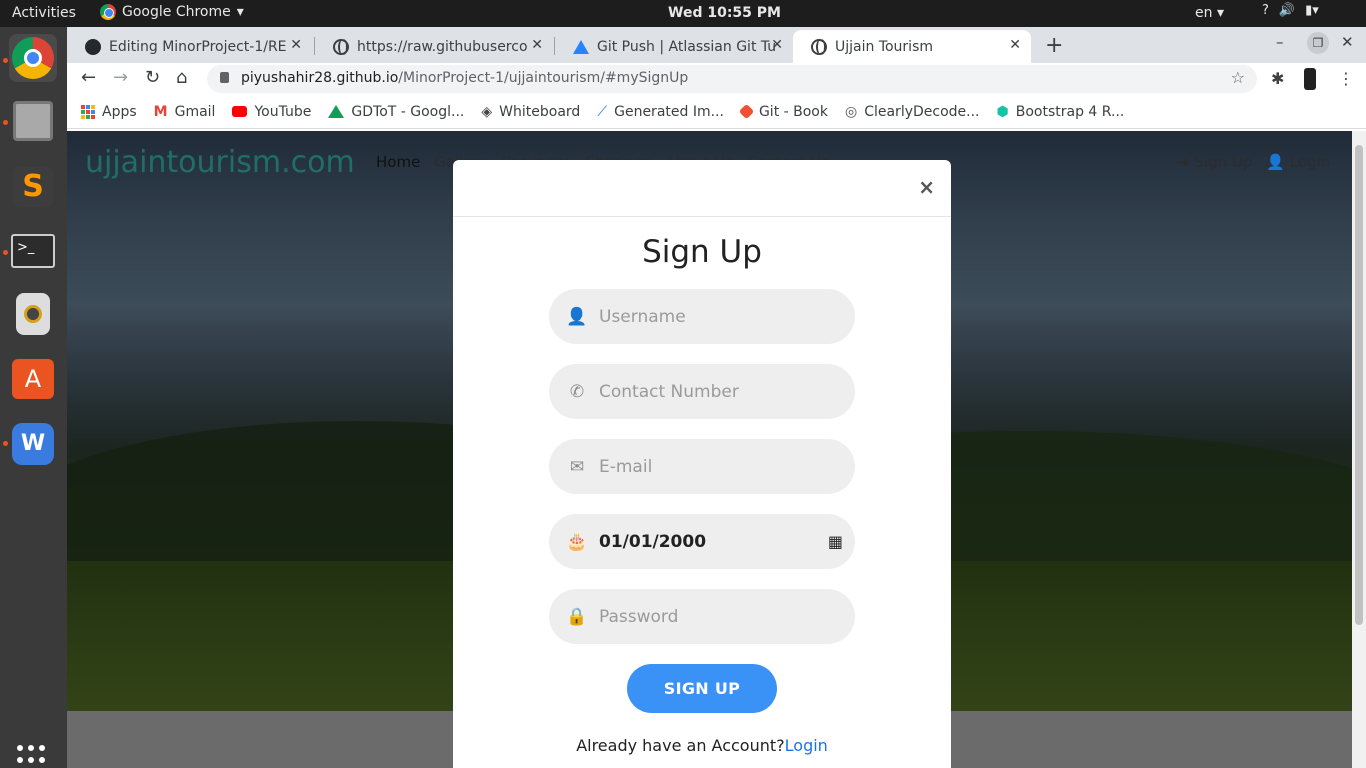 The width and height of the screenshot is (1366, 768). Describe the element at coordinates (88, 77) in the screenshot. I see `back-icon: ←` at that location.